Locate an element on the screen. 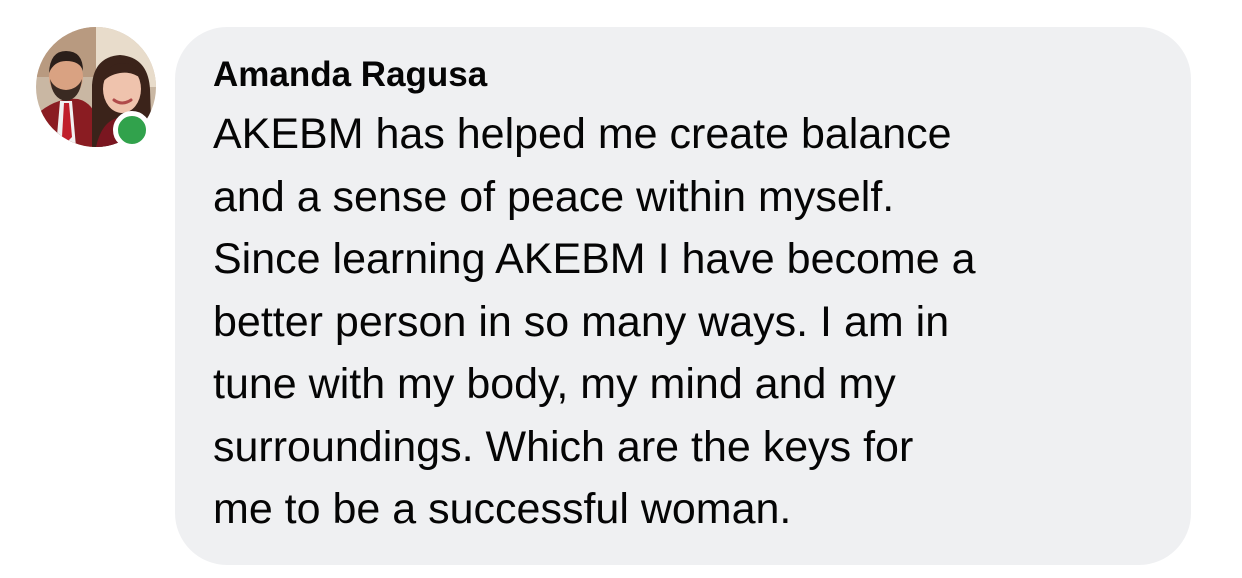 The image size is (1242, 578). comment-text-line: tune with my body, my mind and my is located at coordinates (554, 384).